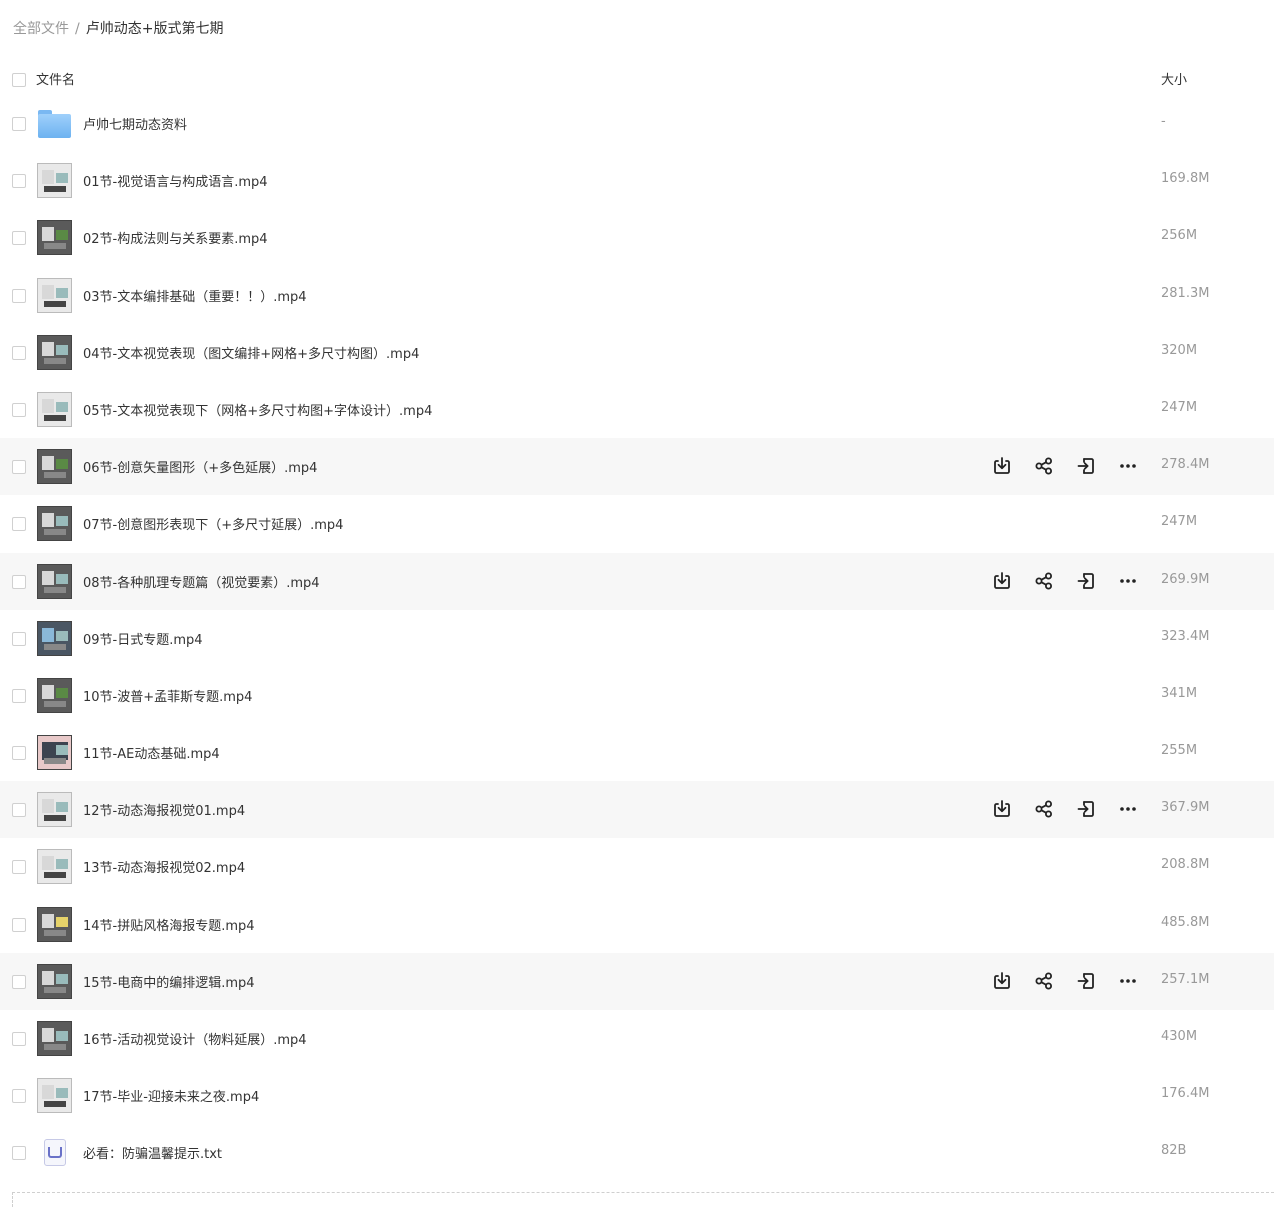 Image resolution: width=1274 pixels, height=1207 pixels. I want to click on file-name: 04节-文本视觉表现（图文编排+网格+多尺寸构图）.mp4, so click(251, 352).